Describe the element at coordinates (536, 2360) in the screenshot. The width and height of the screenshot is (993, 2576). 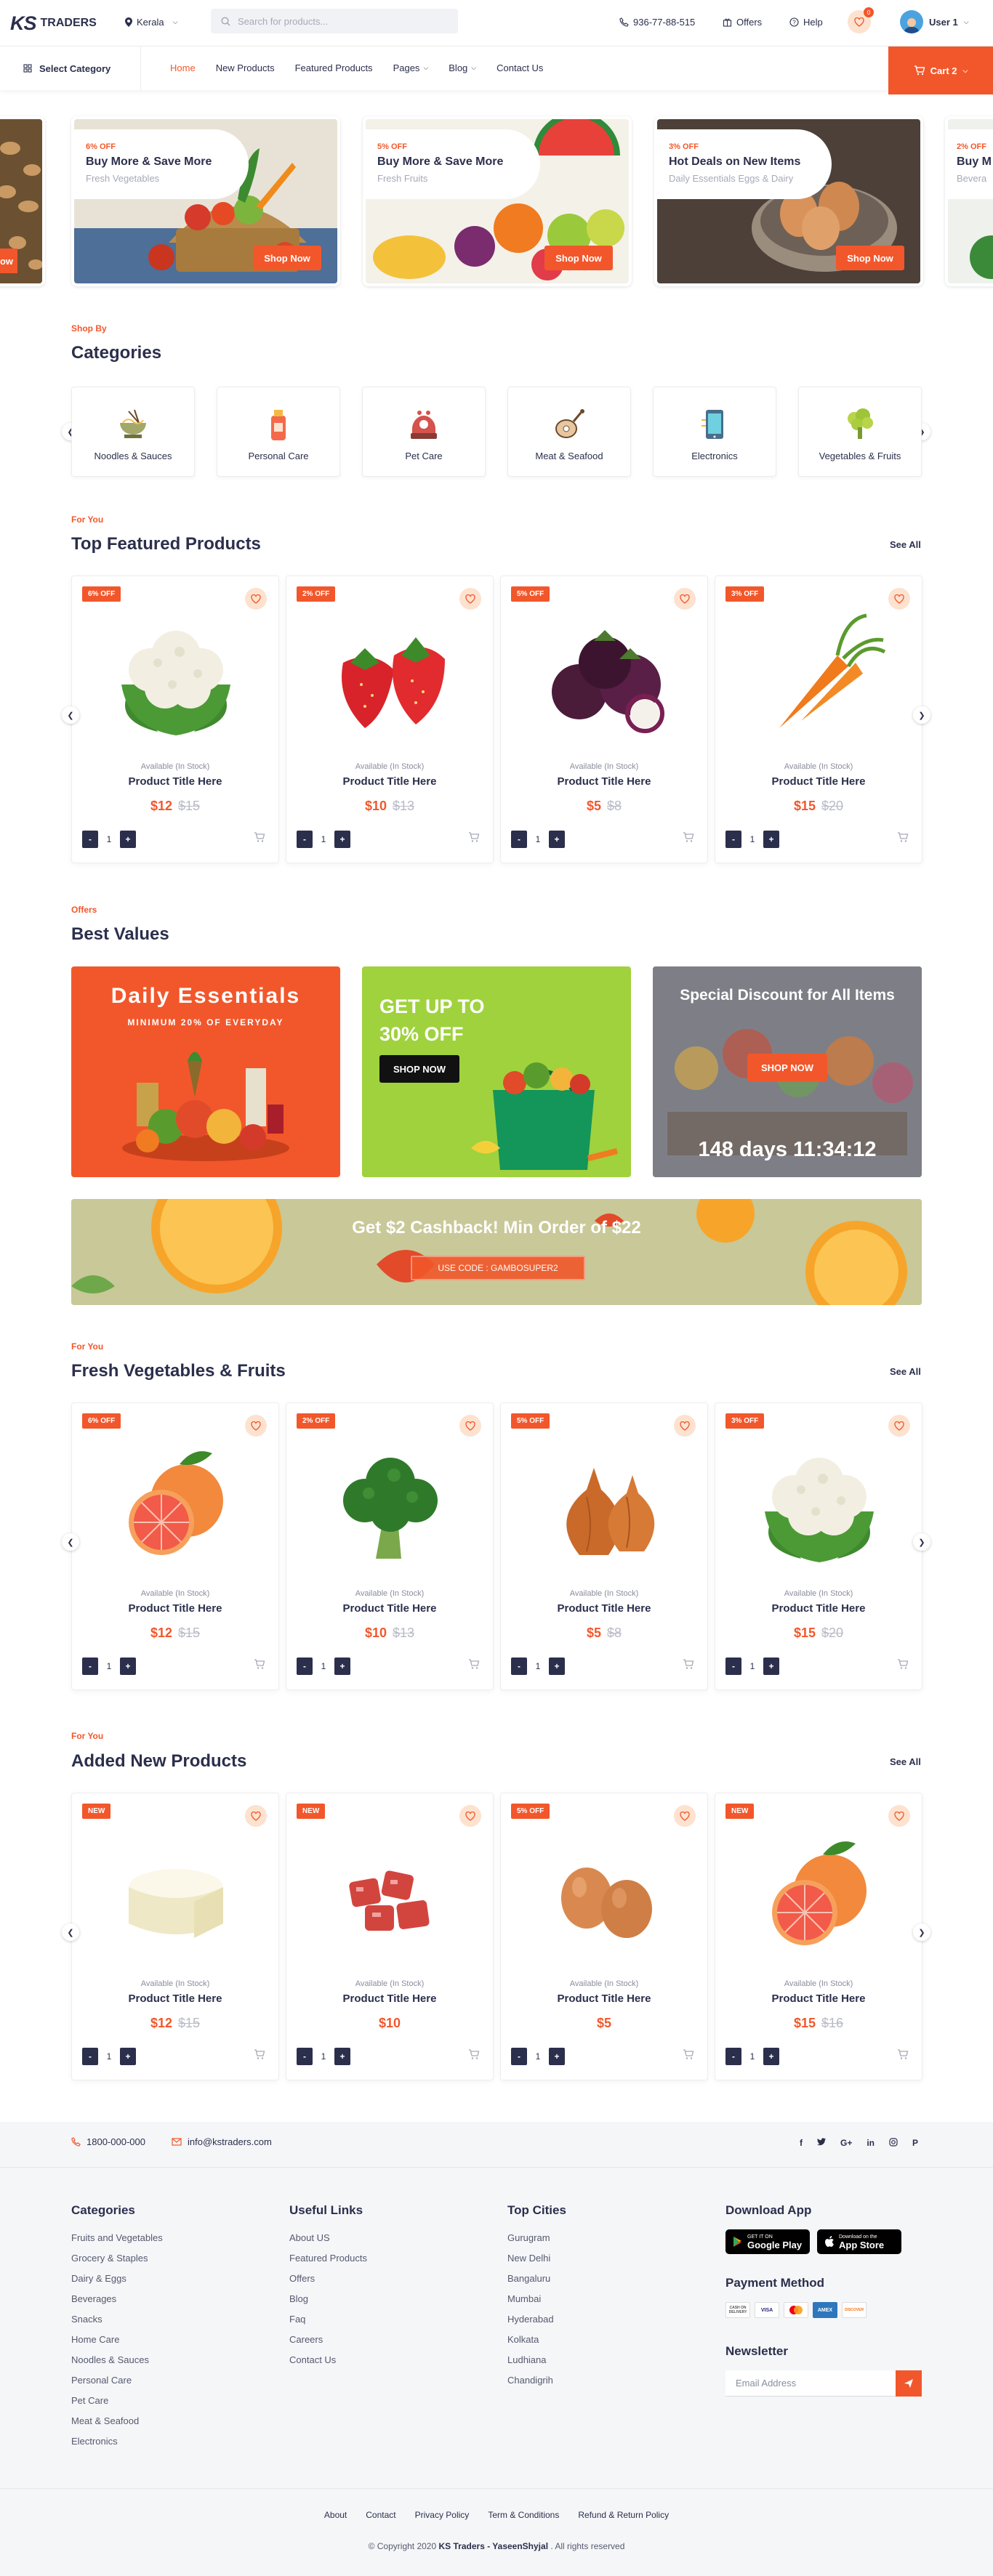
I see `footer-link: Ludhiana` at that location.